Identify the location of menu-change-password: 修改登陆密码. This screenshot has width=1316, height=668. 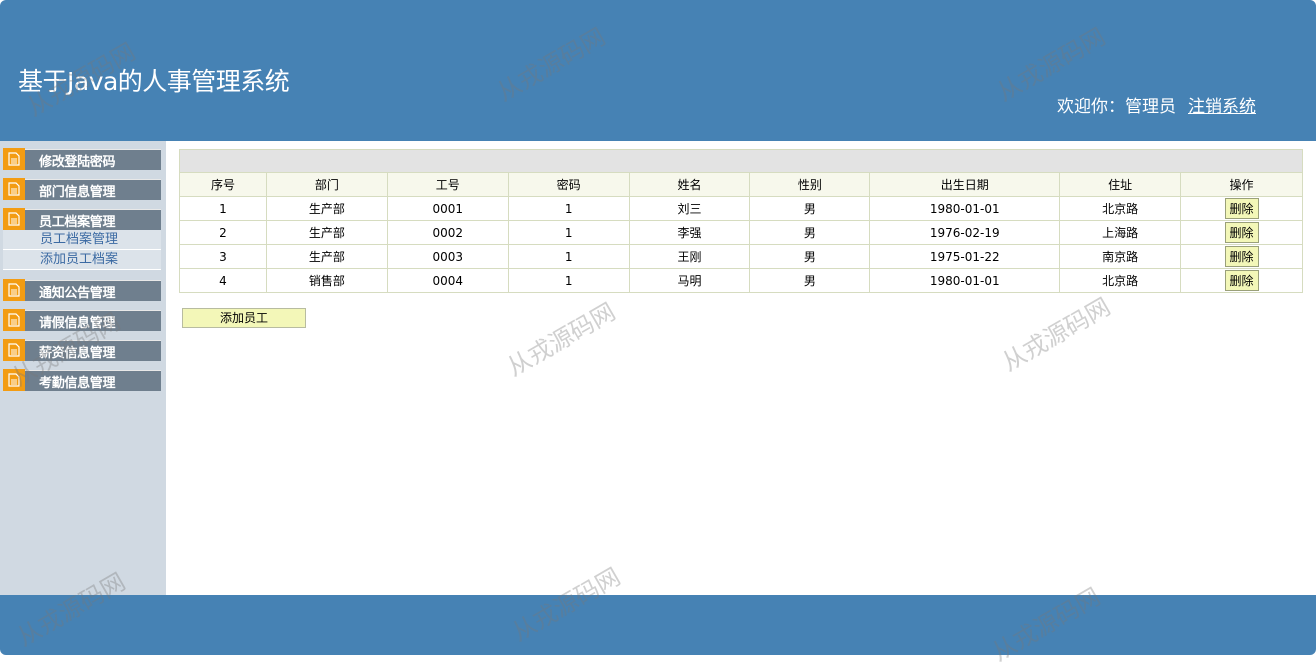
(82, 159).